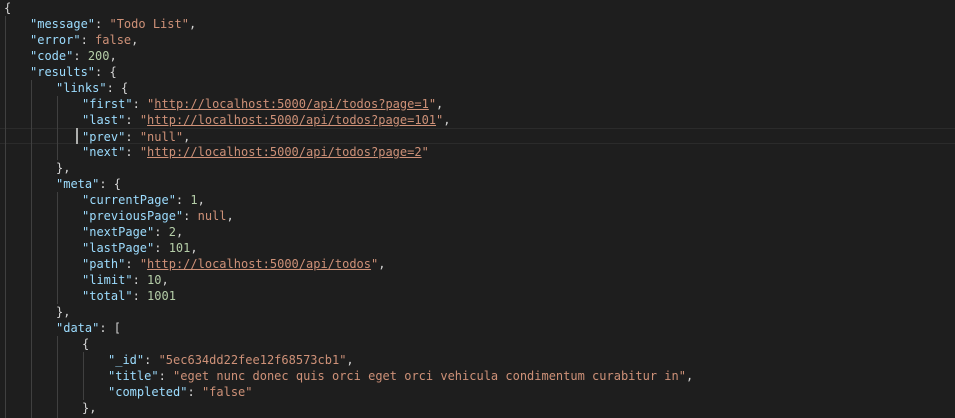  I want to click on code-token: "meta", so click(78, 184).